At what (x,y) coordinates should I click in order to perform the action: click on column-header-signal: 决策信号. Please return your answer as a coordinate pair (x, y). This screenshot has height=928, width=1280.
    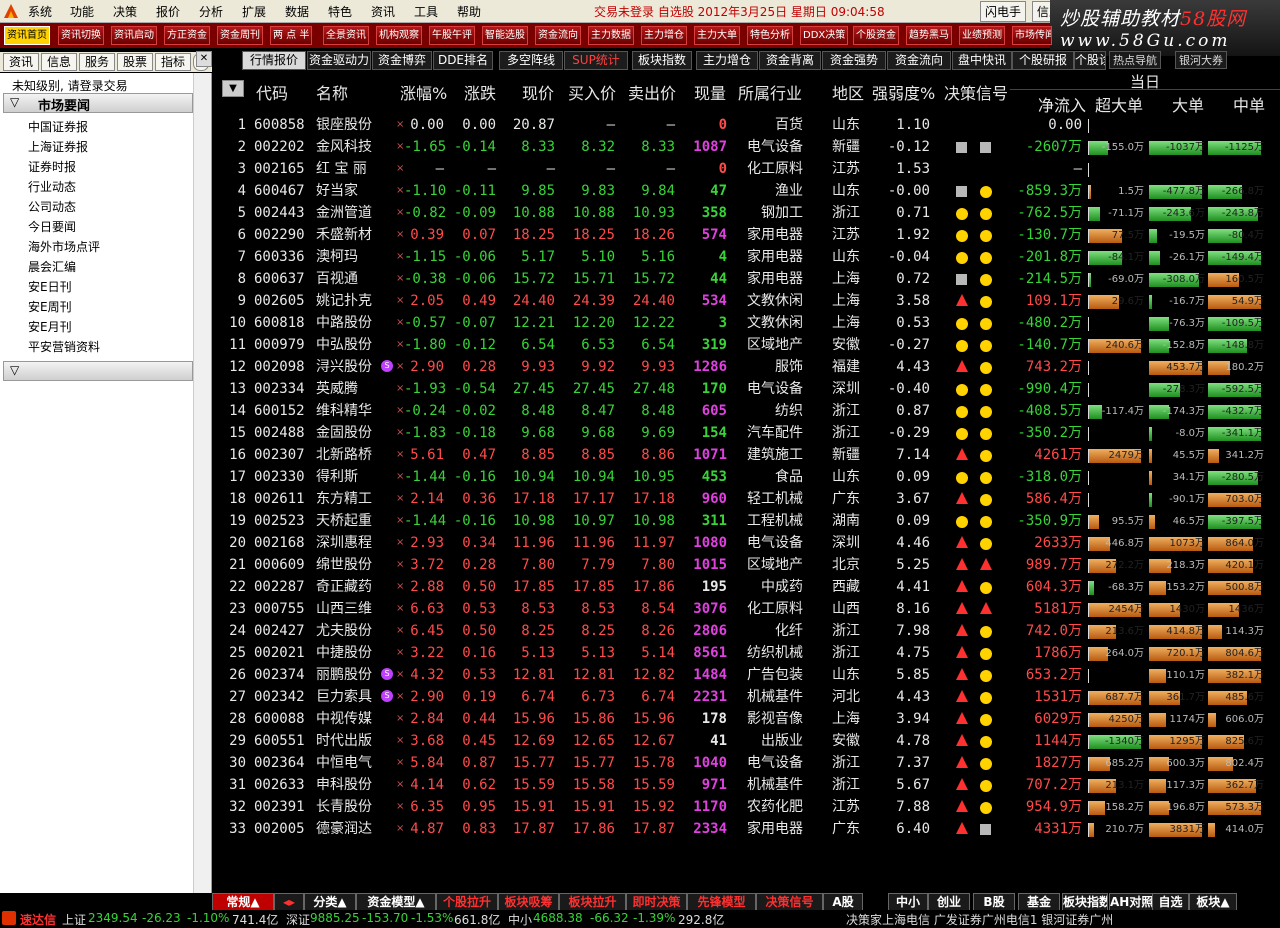
    Looking at the image, I should click on (976, 92).